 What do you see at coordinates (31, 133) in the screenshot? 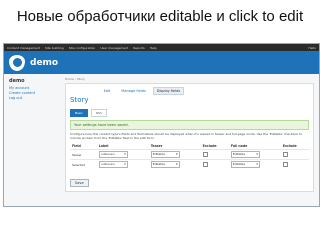
I see `sidebar: demo My account Create content Log out` at bounding box center [31, 133].